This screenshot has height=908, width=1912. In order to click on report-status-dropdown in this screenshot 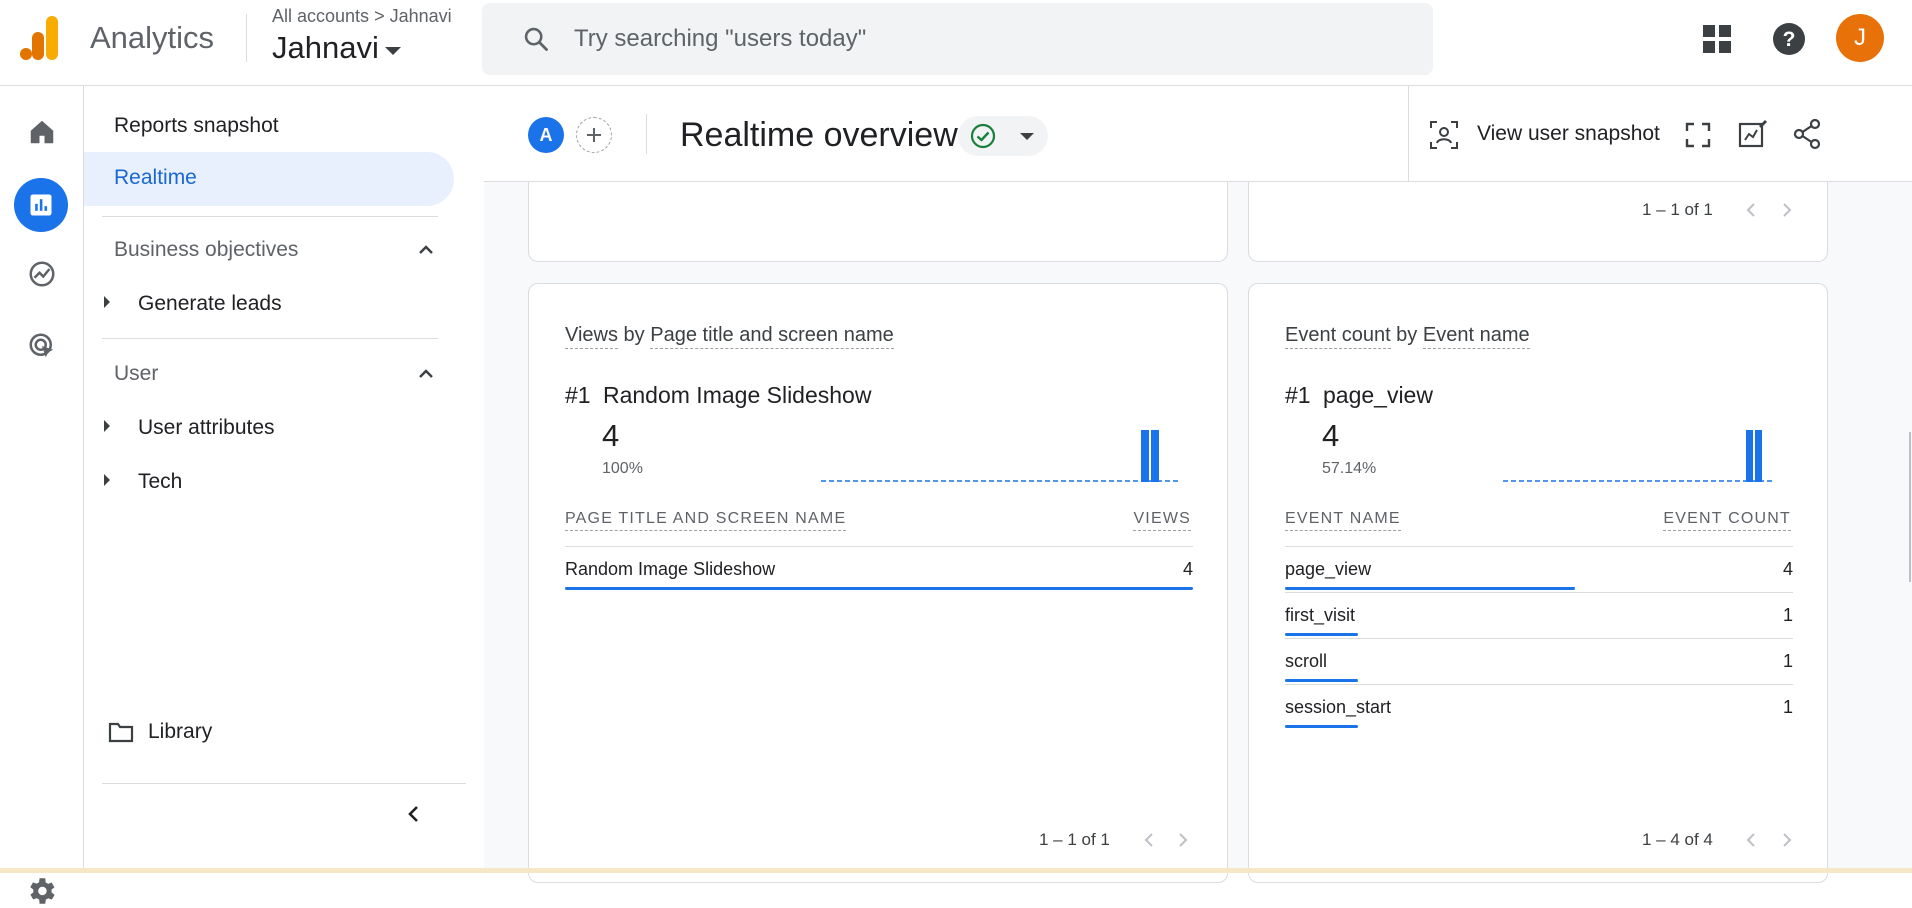, I will do `click(1003, 136)`.